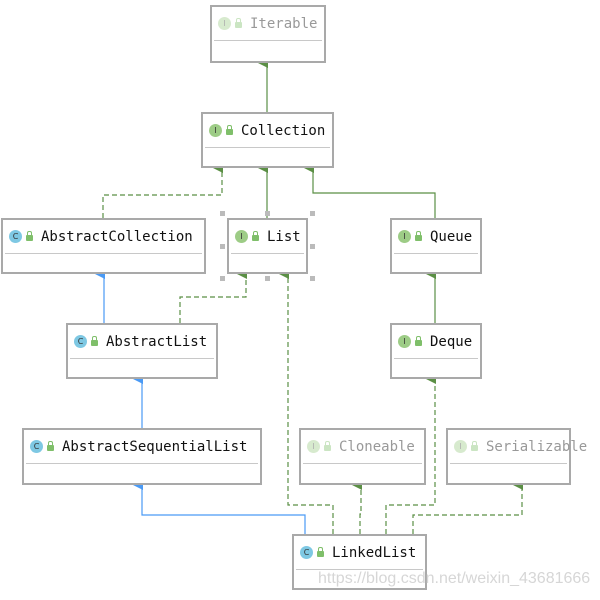 The height and width of the screenshot is (600, 600). I want to click on node-cloneable: I Cloneable, so click(362, 456).